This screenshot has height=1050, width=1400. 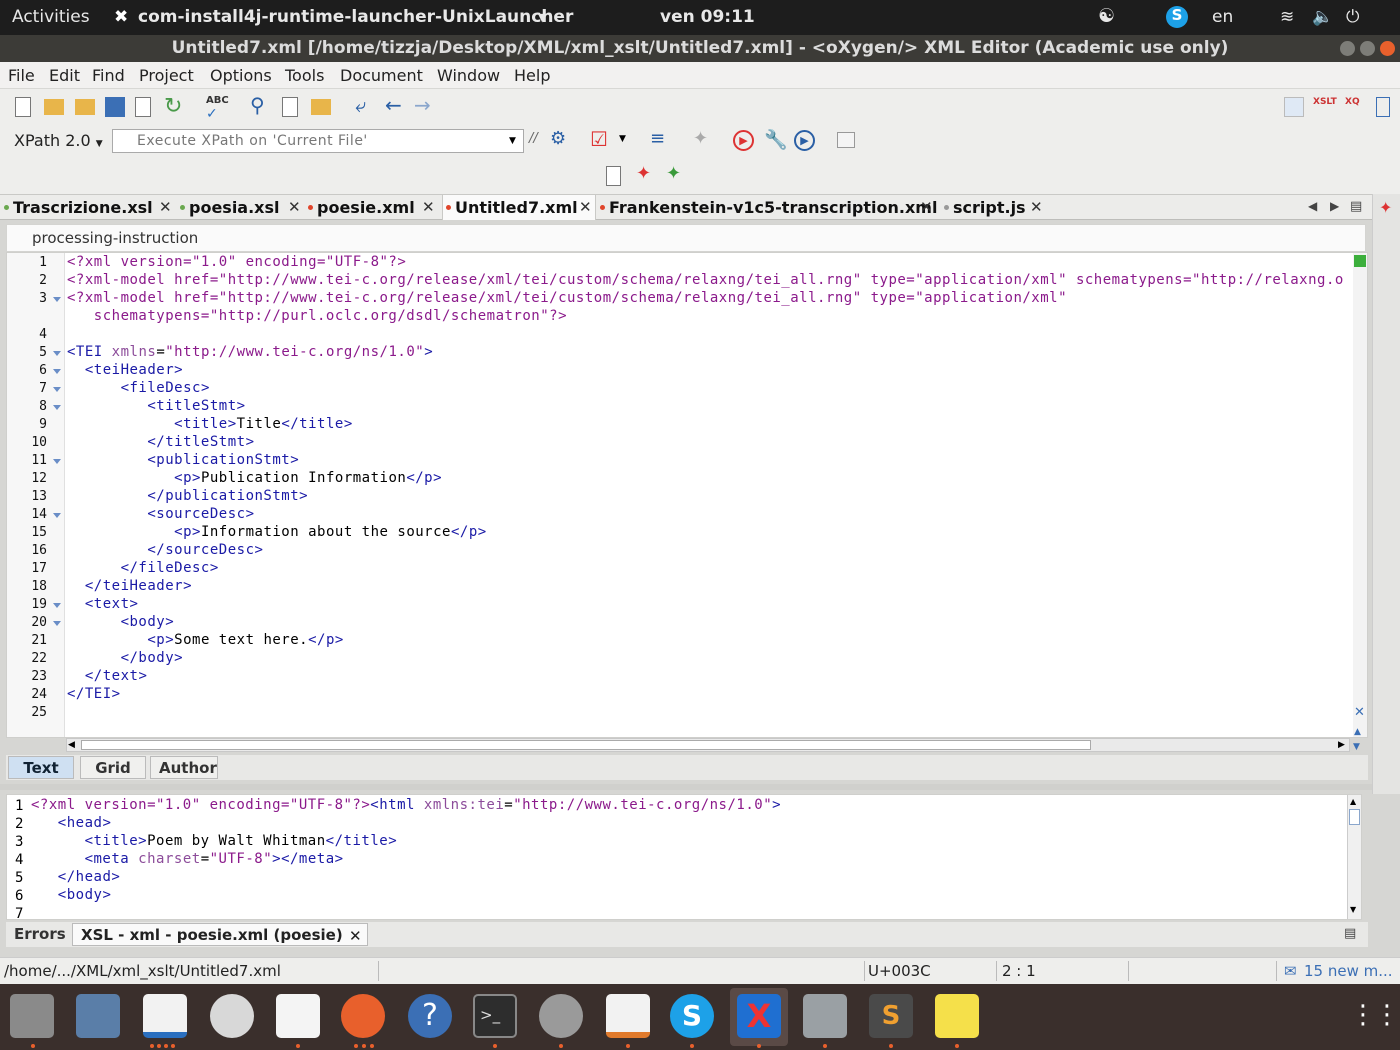 What do you see at coordinates (1354, 857) in the screenshot?
I see `vertical-scrollbar: ▲ ▼` at bounding box center [1354, 857].